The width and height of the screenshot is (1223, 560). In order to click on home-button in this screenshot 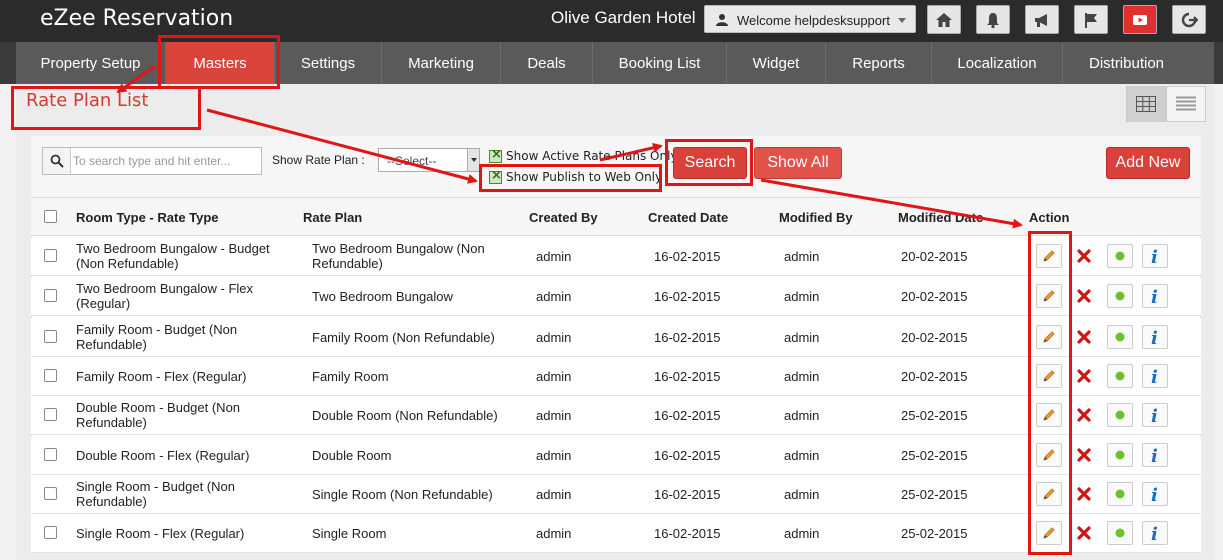, I will do `click(944, 19)`.